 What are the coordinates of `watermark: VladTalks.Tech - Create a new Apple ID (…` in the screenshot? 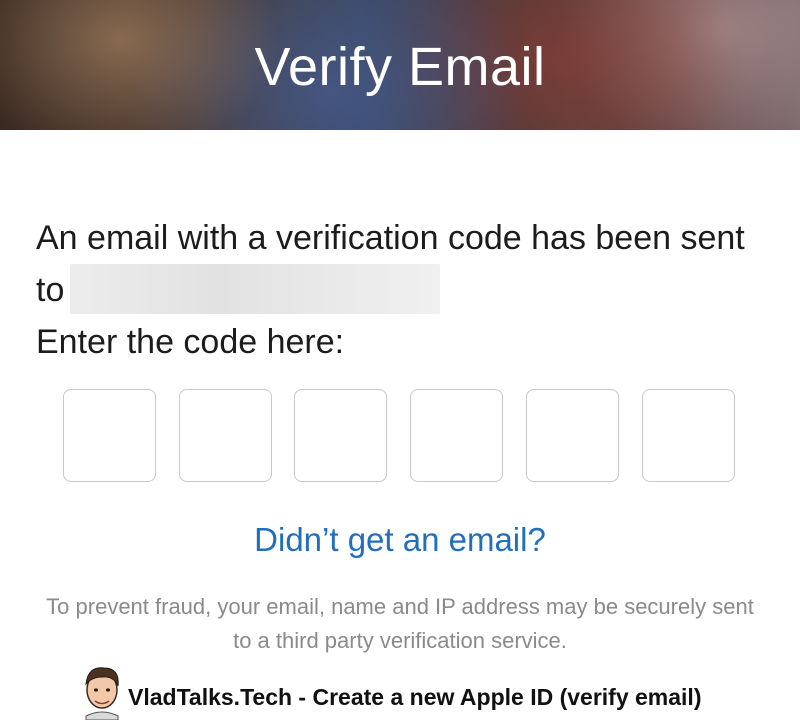 It's located at (426, 690).